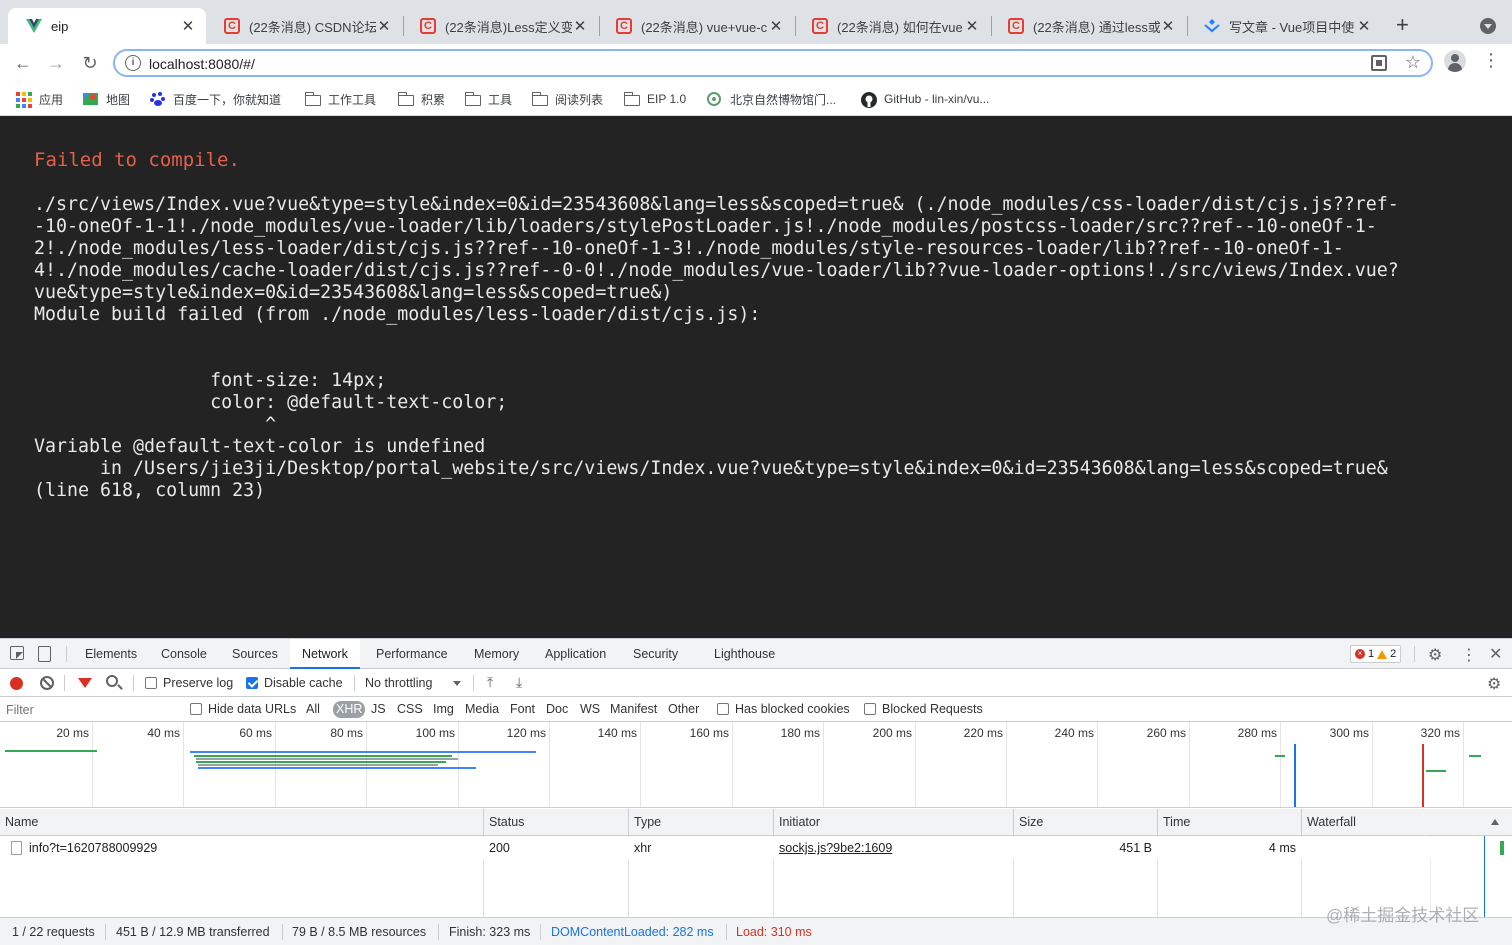  I want to click on new-tab-button: +, so click(1402, 25).